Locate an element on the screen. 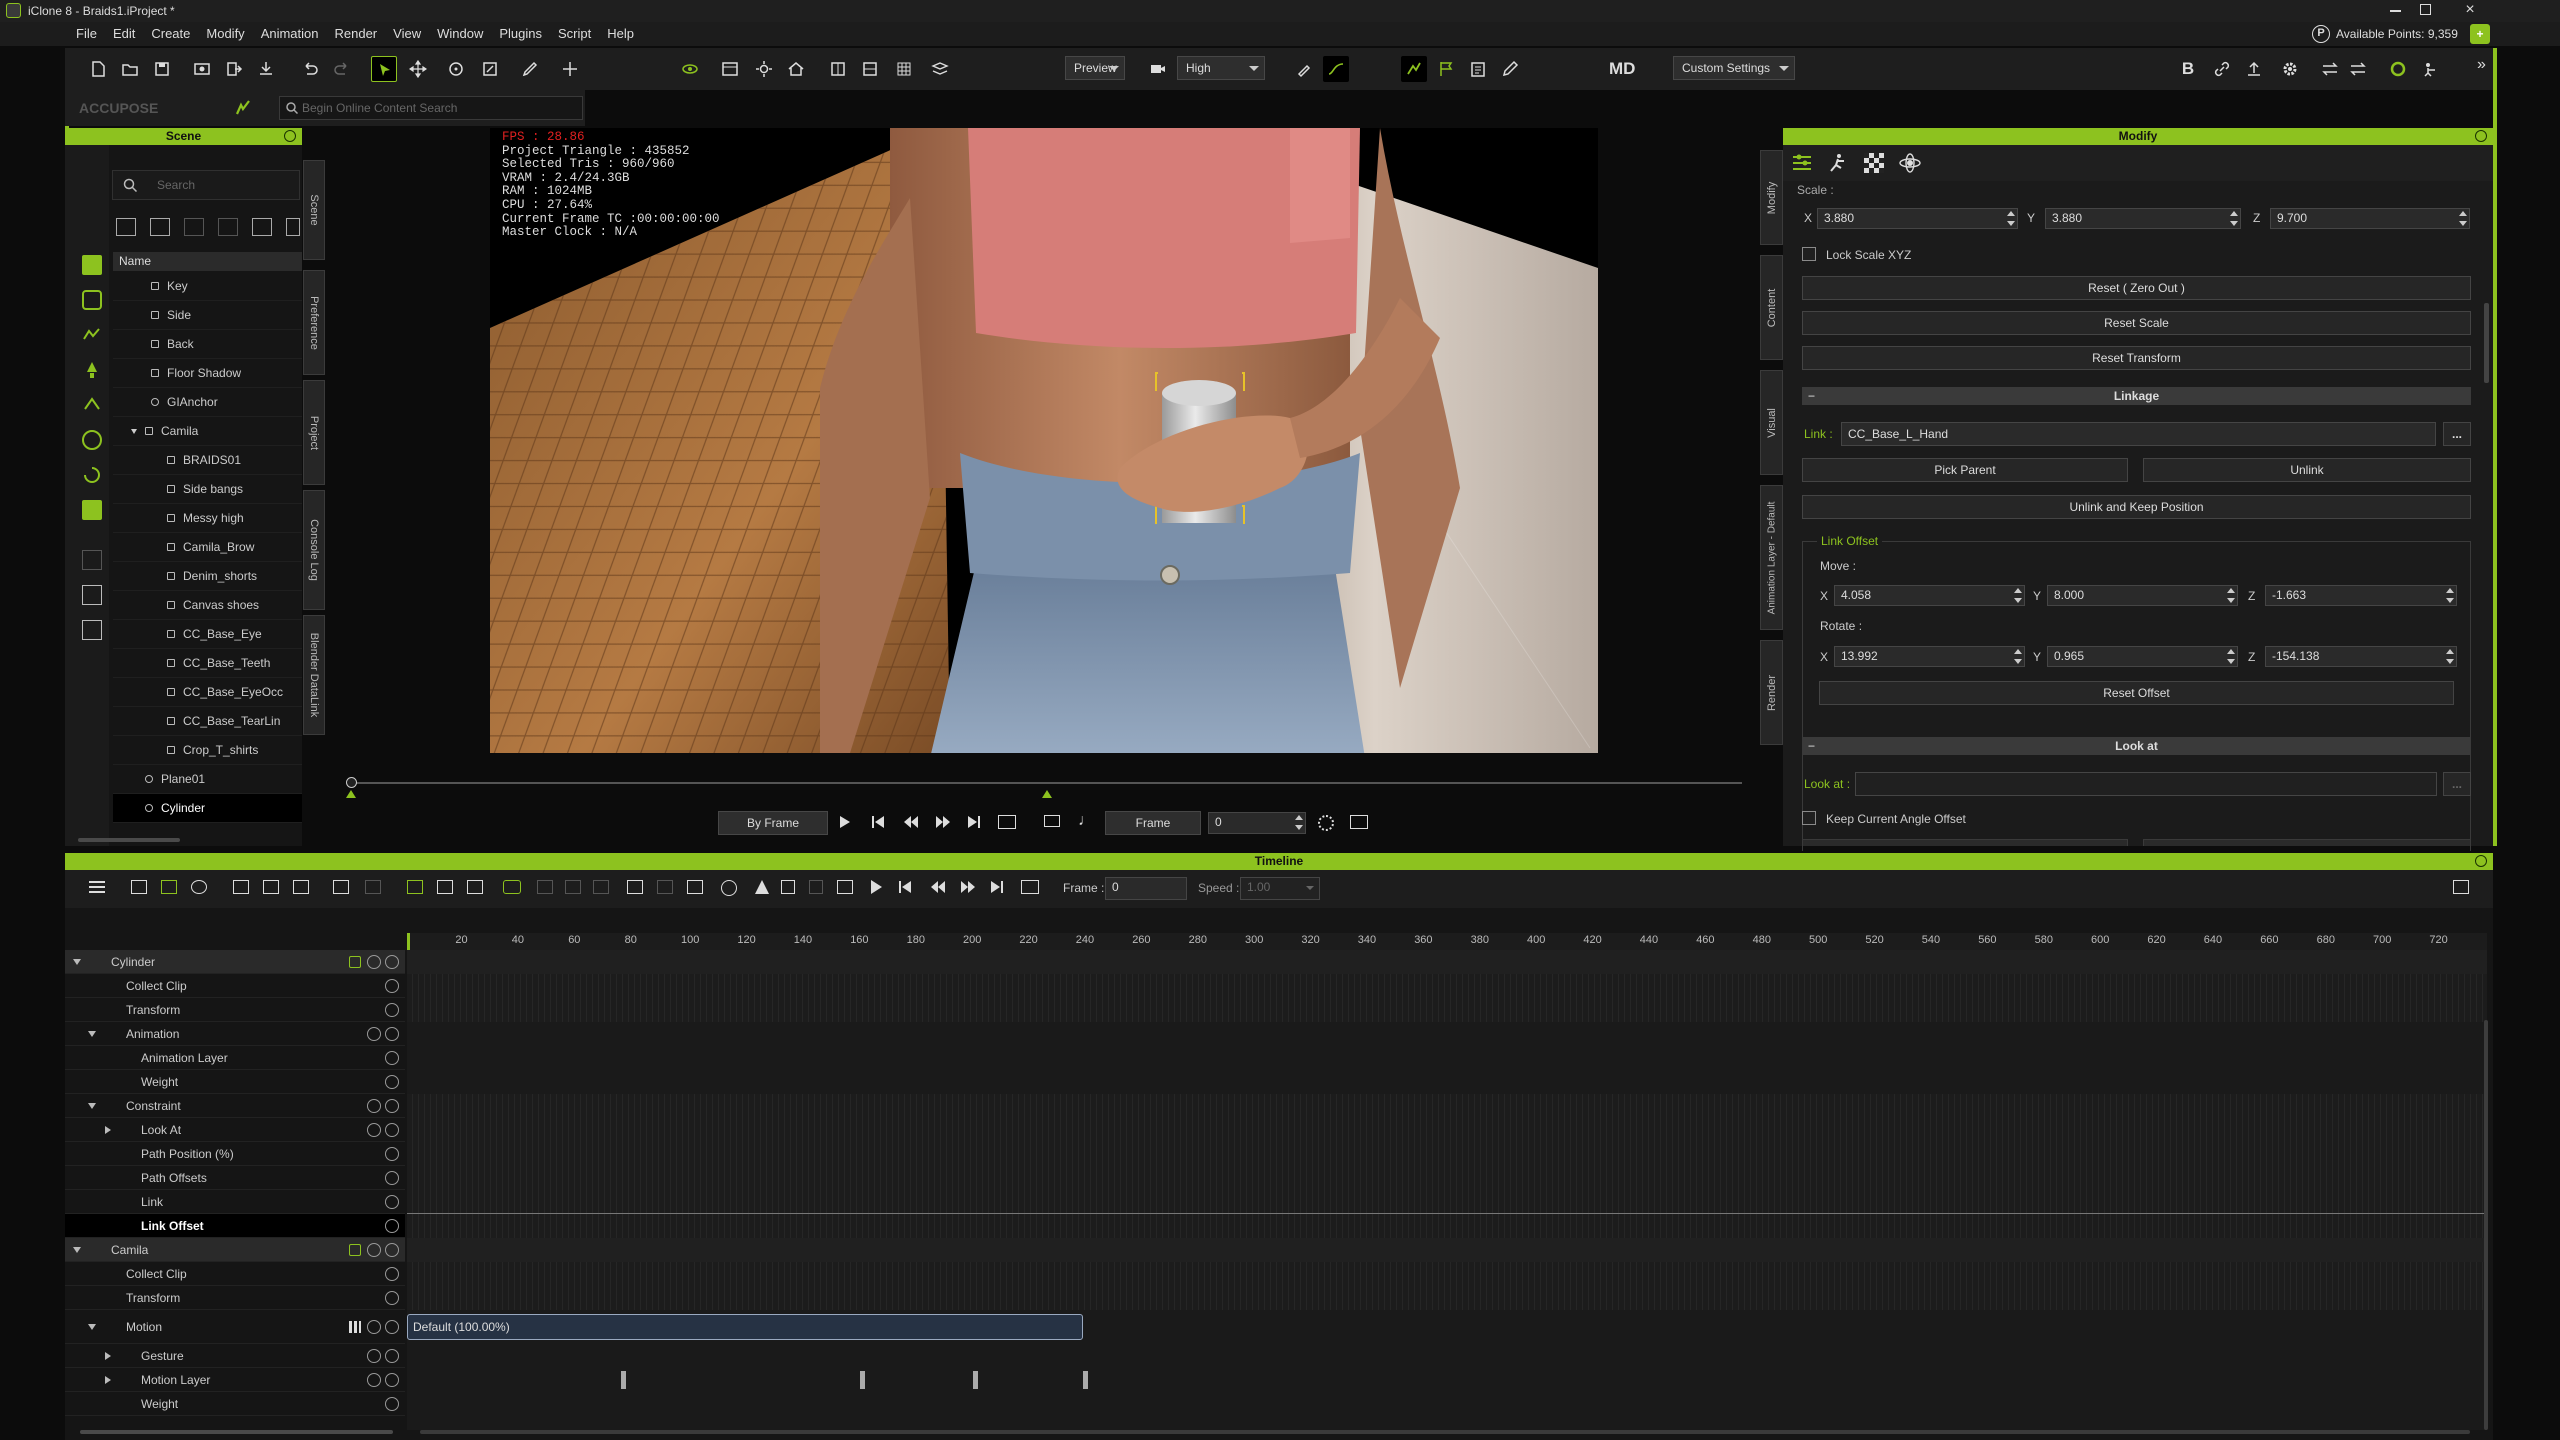 The image size is (2560, 1440). accupose-logo: ACCUPOSE is located at coordinates (118, 108).